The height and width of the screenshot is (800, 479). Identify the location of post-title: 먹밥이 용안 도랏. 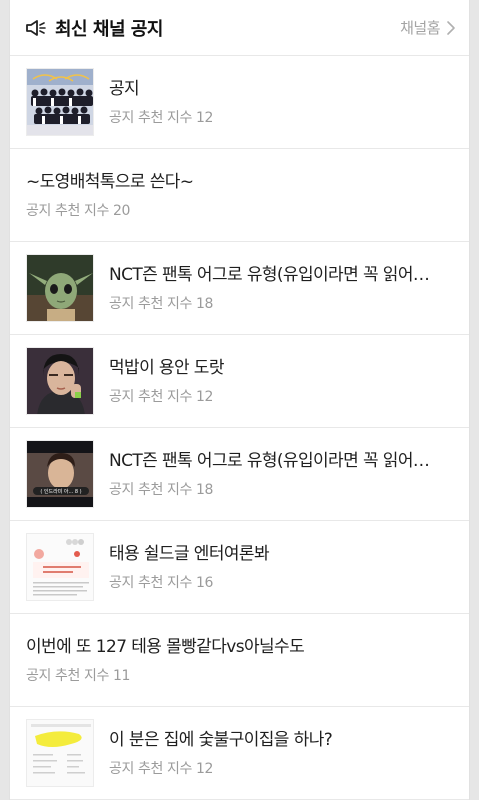
(166, 367).